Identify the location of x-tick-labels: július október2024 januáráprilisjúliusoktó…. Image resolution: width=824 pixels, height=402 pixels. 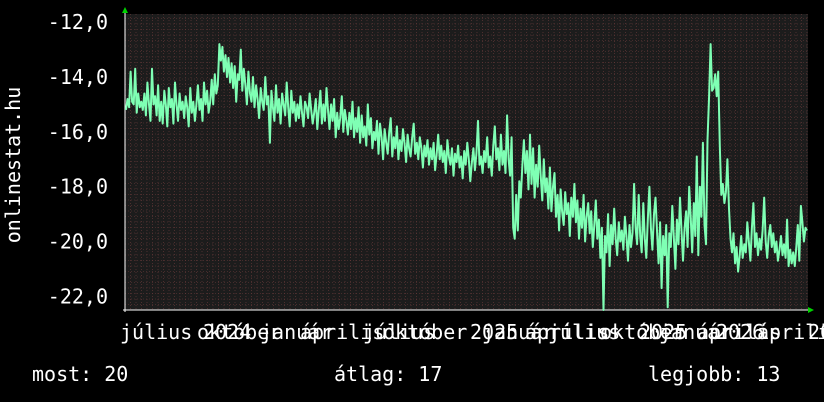
(472, 332).